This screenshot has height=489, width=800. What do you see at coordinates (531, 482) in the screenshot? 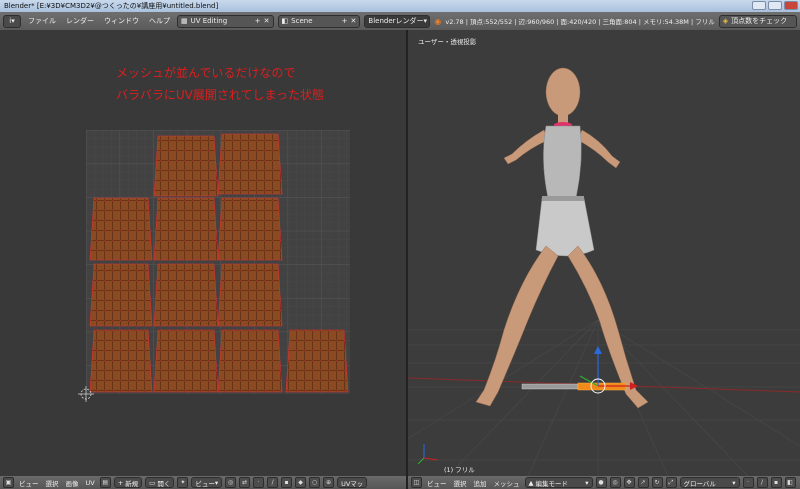
I see `edit-mode-icon: ▲` at bounding box center [531, 482].